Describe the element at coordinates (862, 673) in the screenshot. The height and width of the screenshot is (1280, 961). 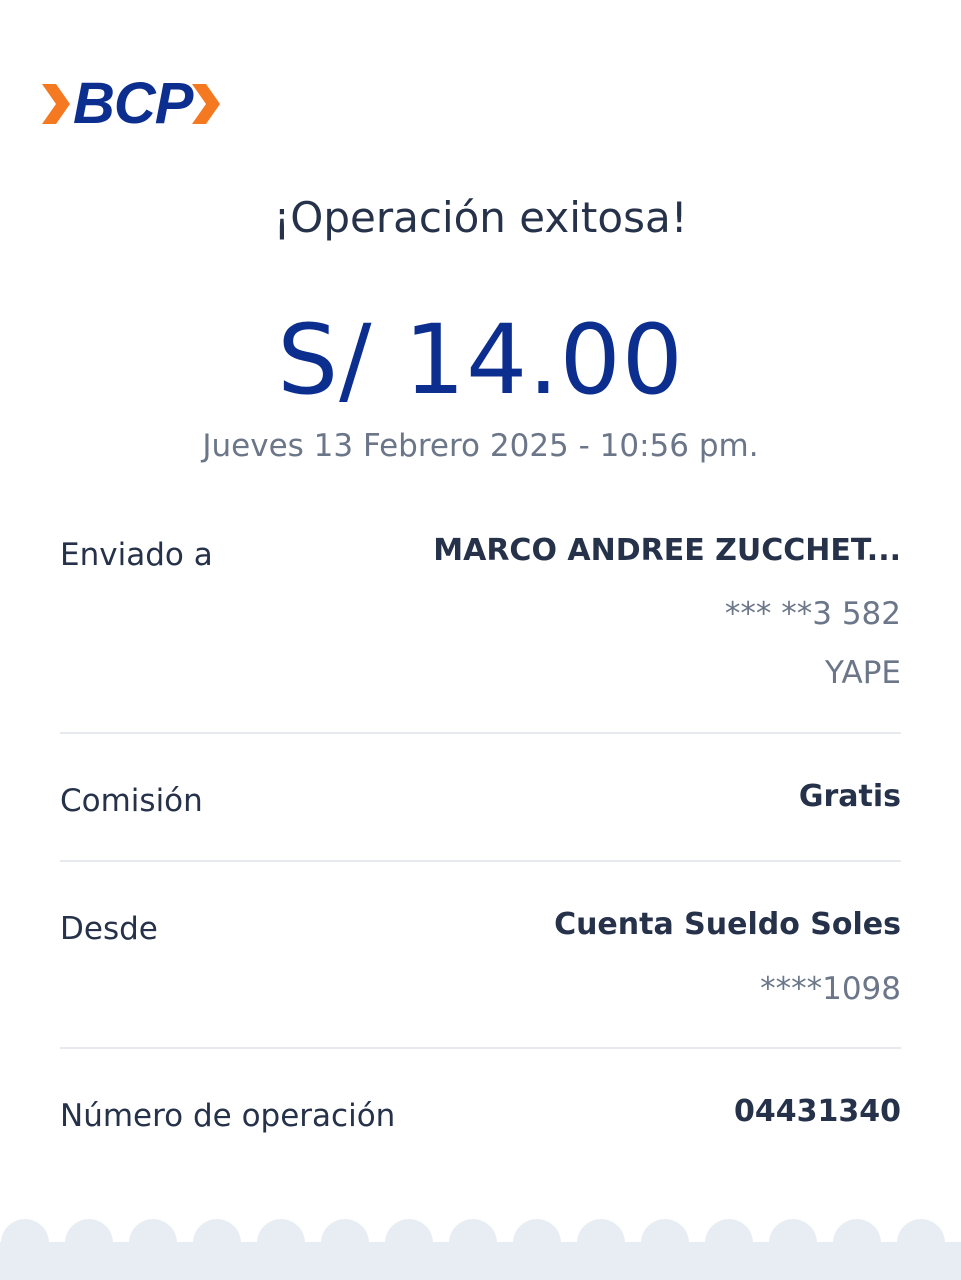
I see `recipient-channel: YAPE` at that location.